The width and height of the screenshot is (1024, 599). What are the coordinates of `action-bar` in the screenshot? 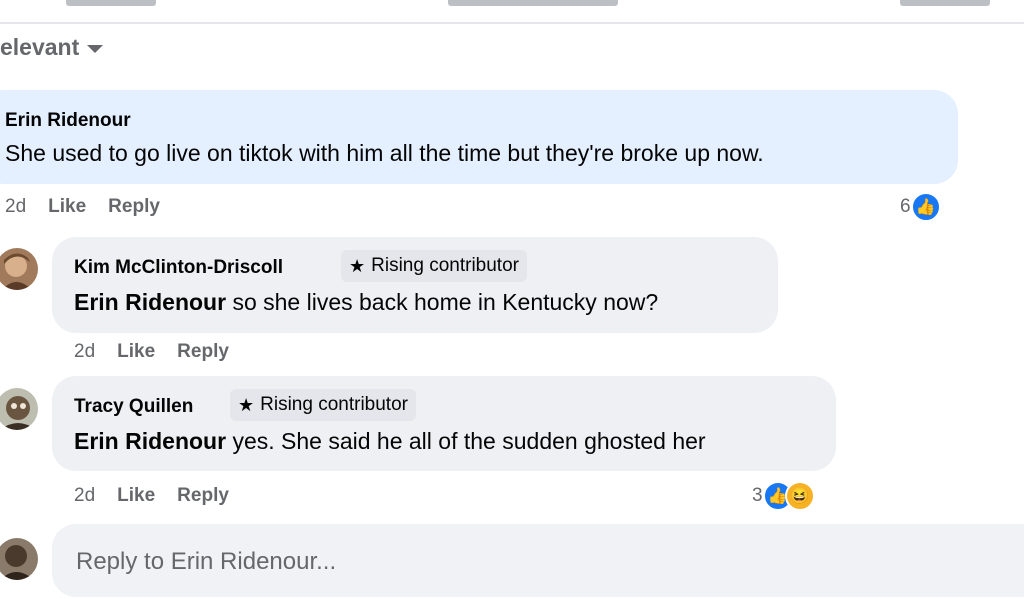 It's located at (512, 12).